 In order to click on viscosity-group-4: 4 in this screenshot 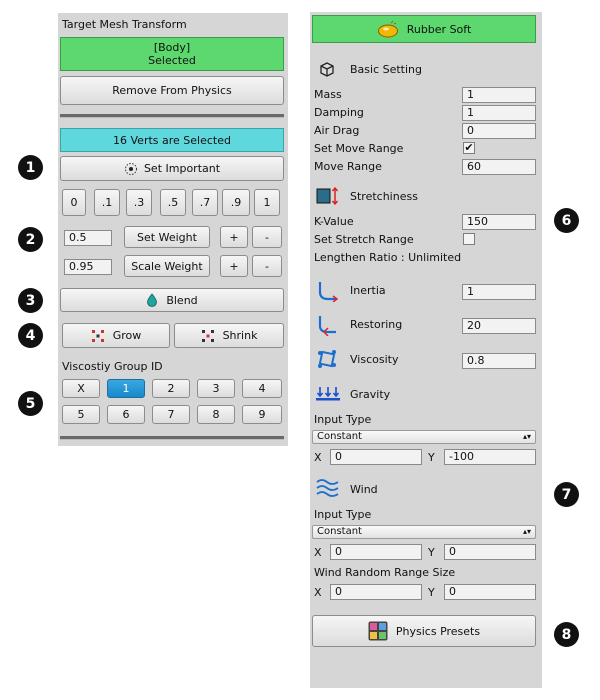, I will do `click(262, 388)`.